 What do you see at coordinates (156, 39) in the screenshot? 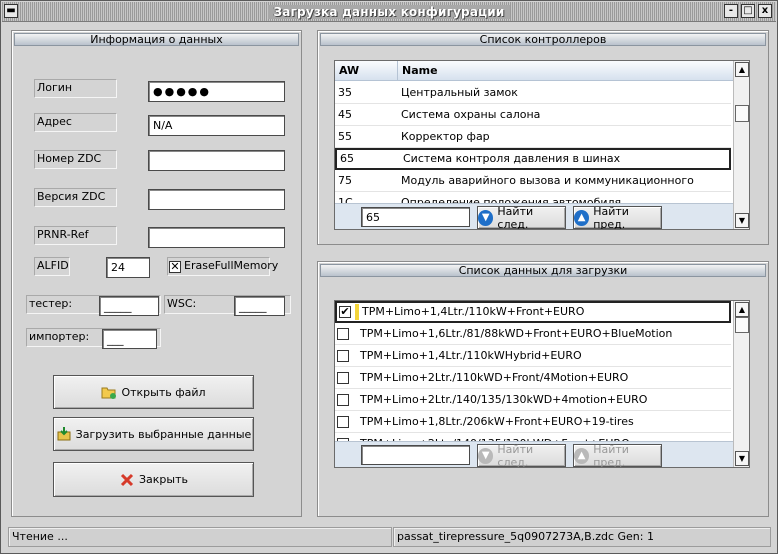
I see `info-panel-title: Информация о данных` at bounding box center [156, 39].